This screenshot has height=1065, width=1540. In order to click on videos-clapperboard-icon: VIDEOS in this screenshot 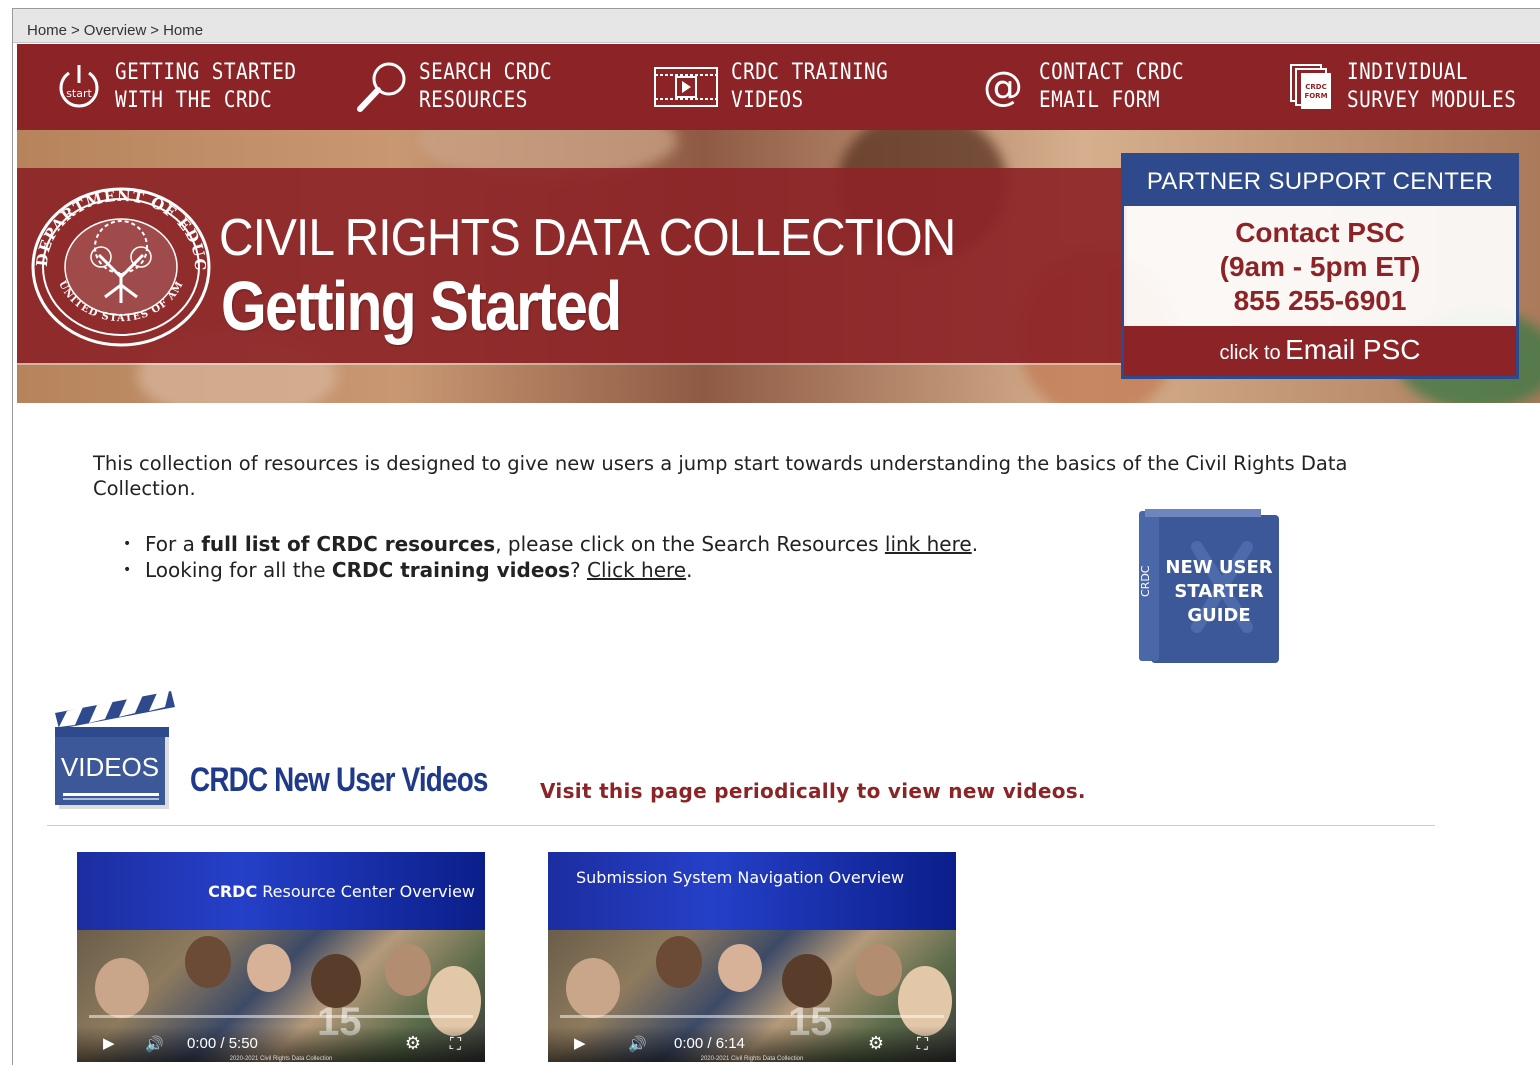, I will do `click(115, 750)`.